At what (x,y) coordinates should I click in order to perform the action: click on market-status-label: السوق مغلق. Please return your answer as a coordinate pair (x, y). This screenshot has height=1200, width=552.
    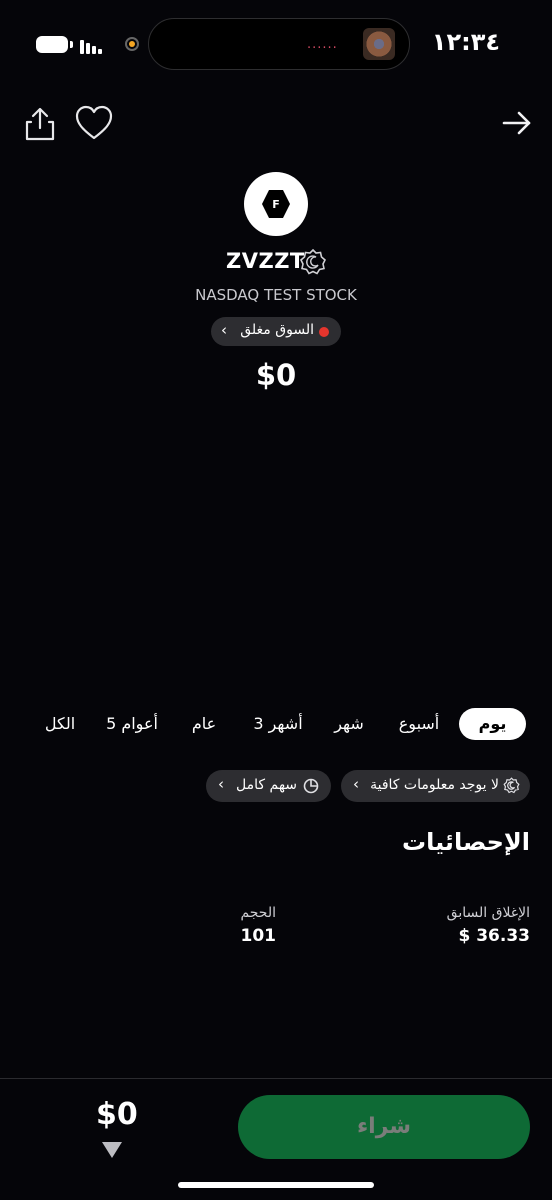
    Looking at the image, I should click on (277, 330).